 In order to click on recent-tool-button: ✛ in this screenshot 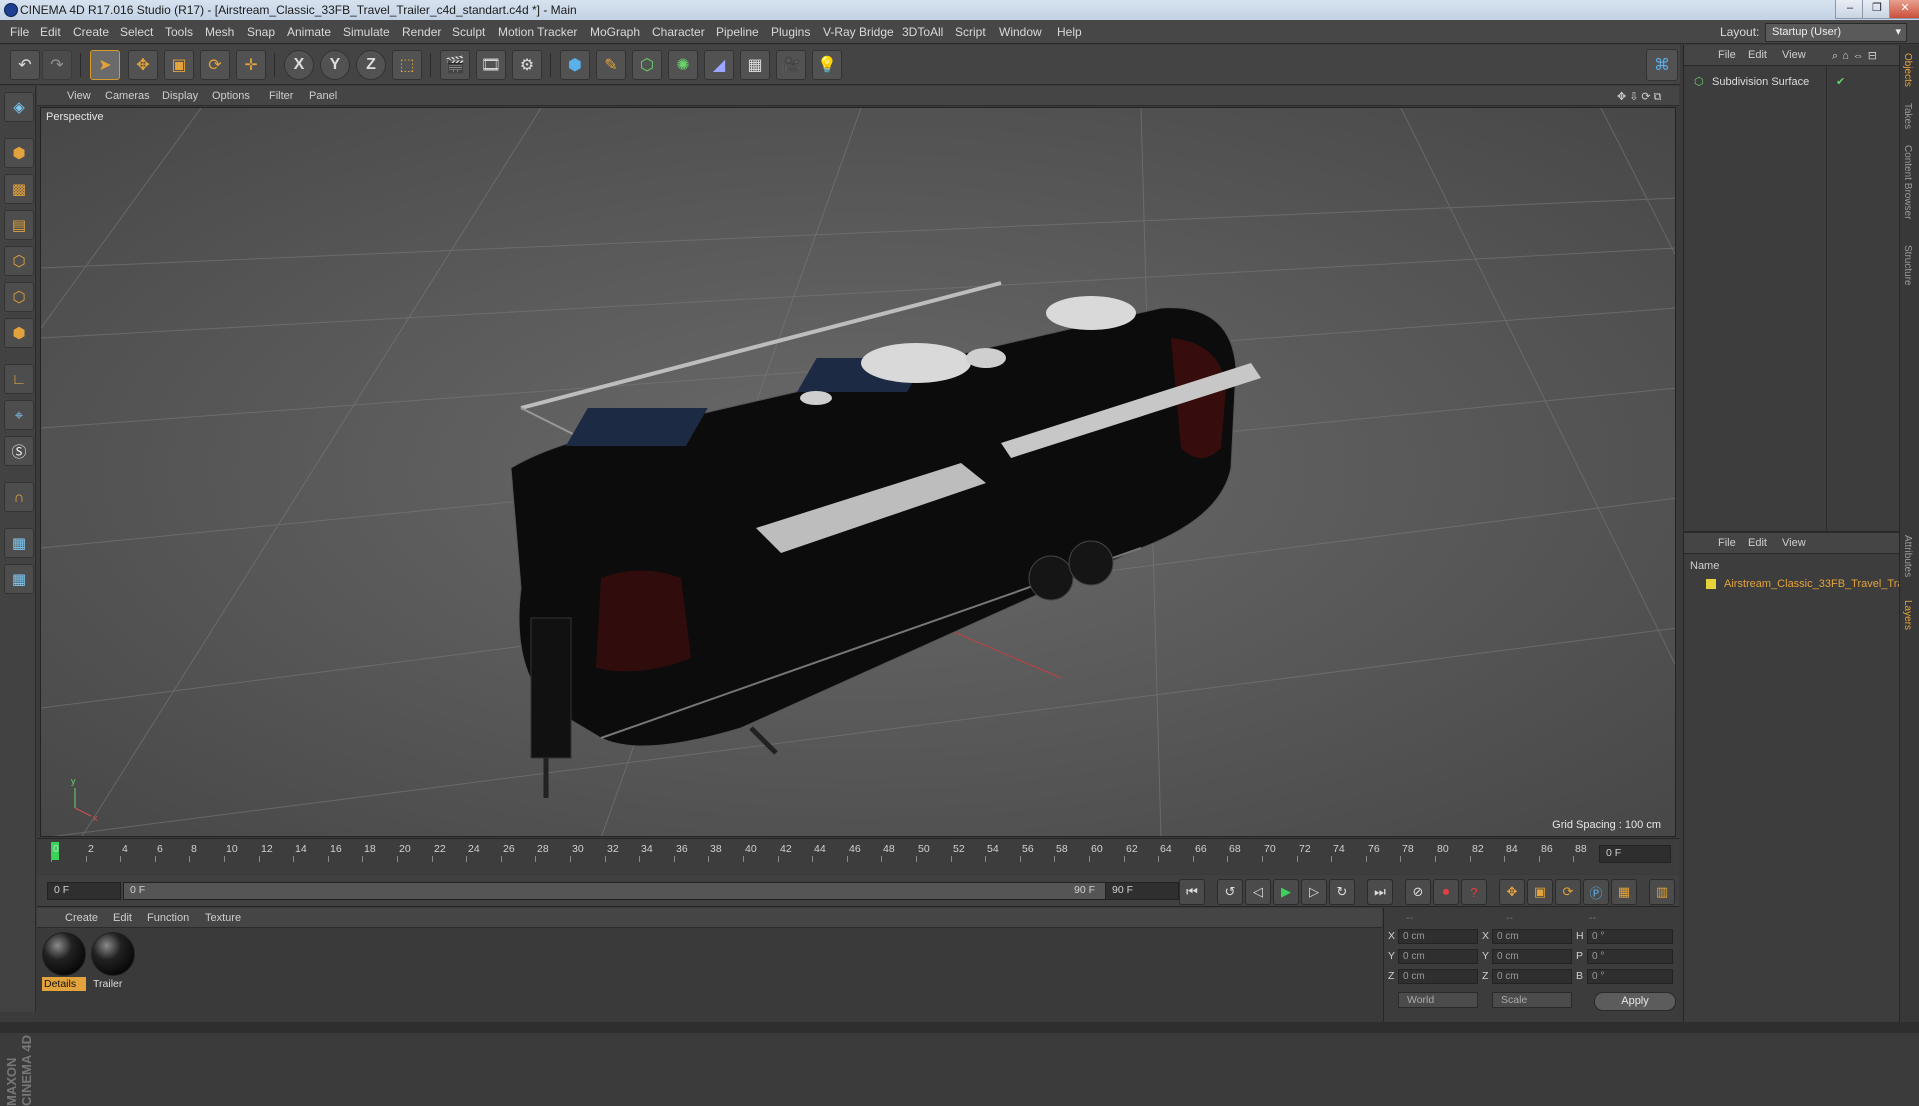, I will do `click(251, 65)`.